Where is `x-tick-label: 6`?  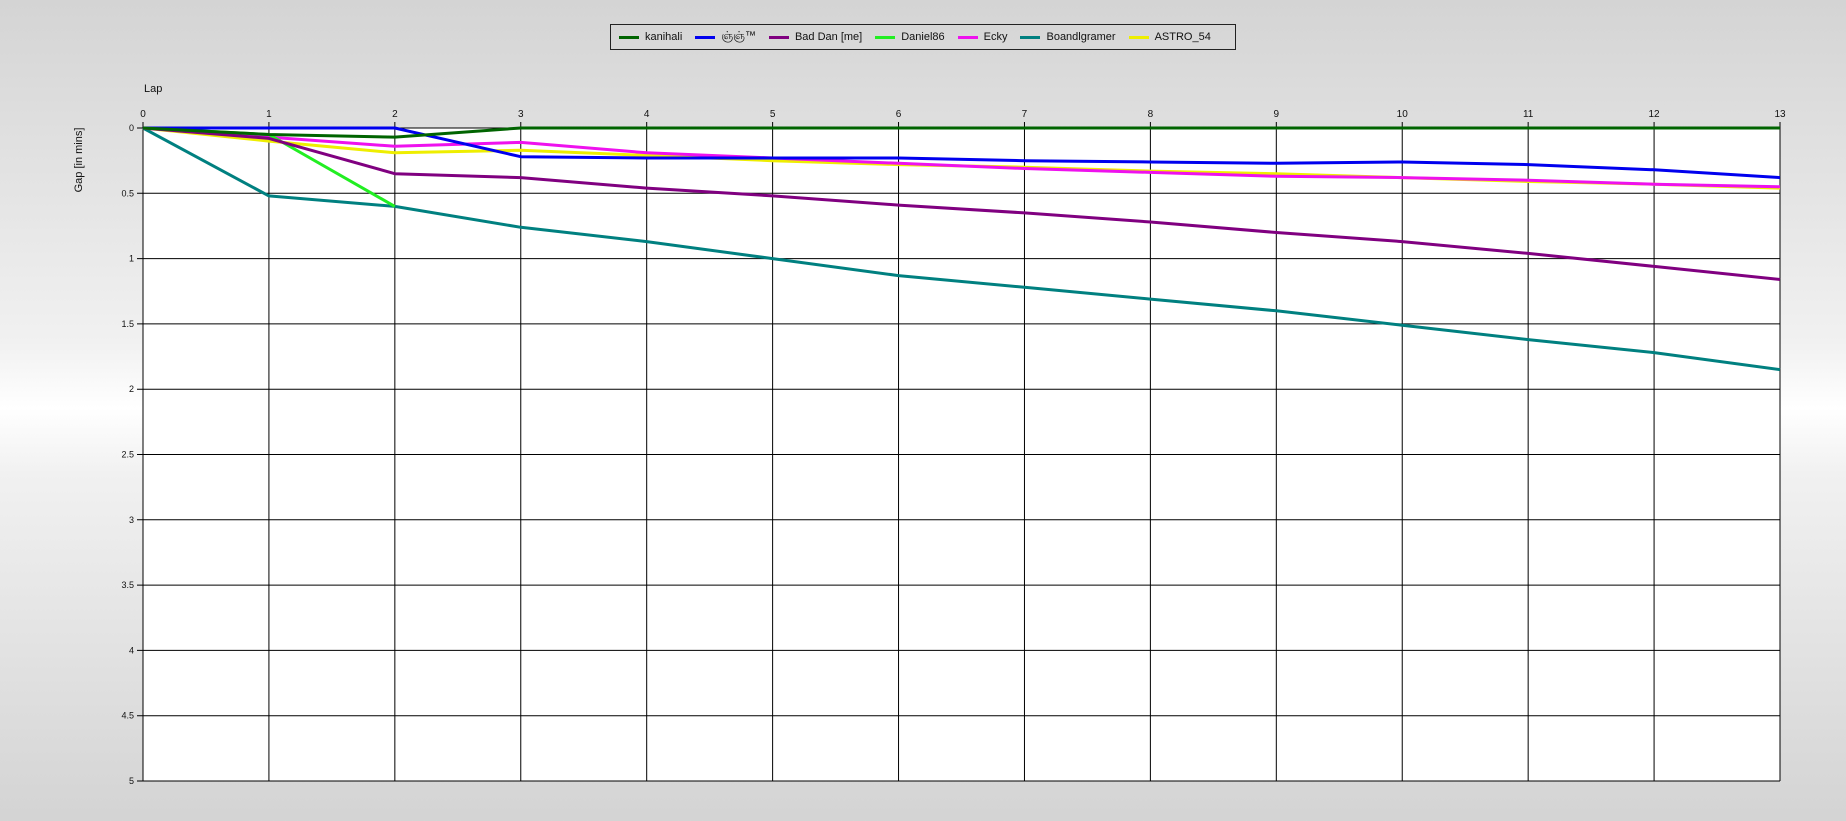
x-tick-label: 6 is located at coordinates (899, 114).